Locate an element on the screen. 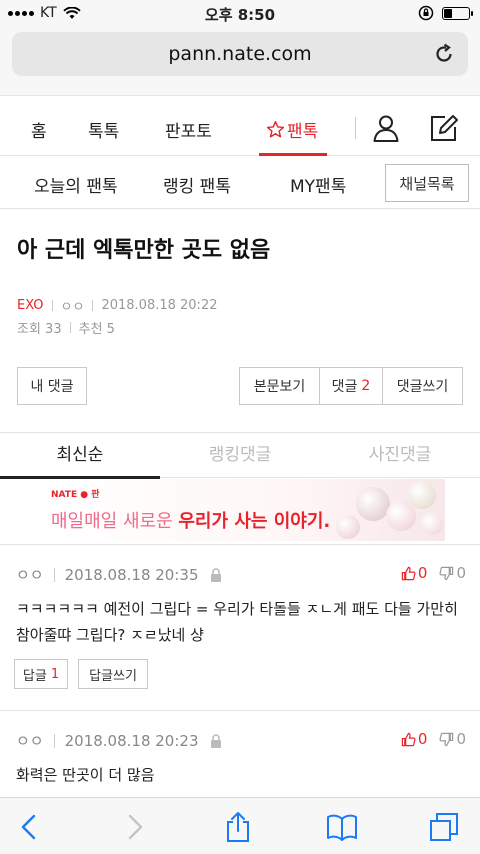  tab-ranking-comments: 랭킹댓글 is located at coordinates (240, 455).